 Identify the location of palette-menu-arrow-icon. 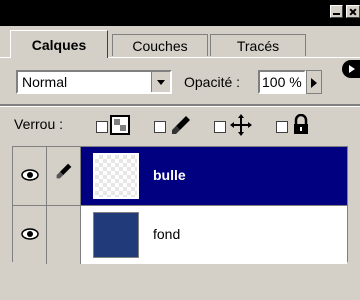
(351, 69).